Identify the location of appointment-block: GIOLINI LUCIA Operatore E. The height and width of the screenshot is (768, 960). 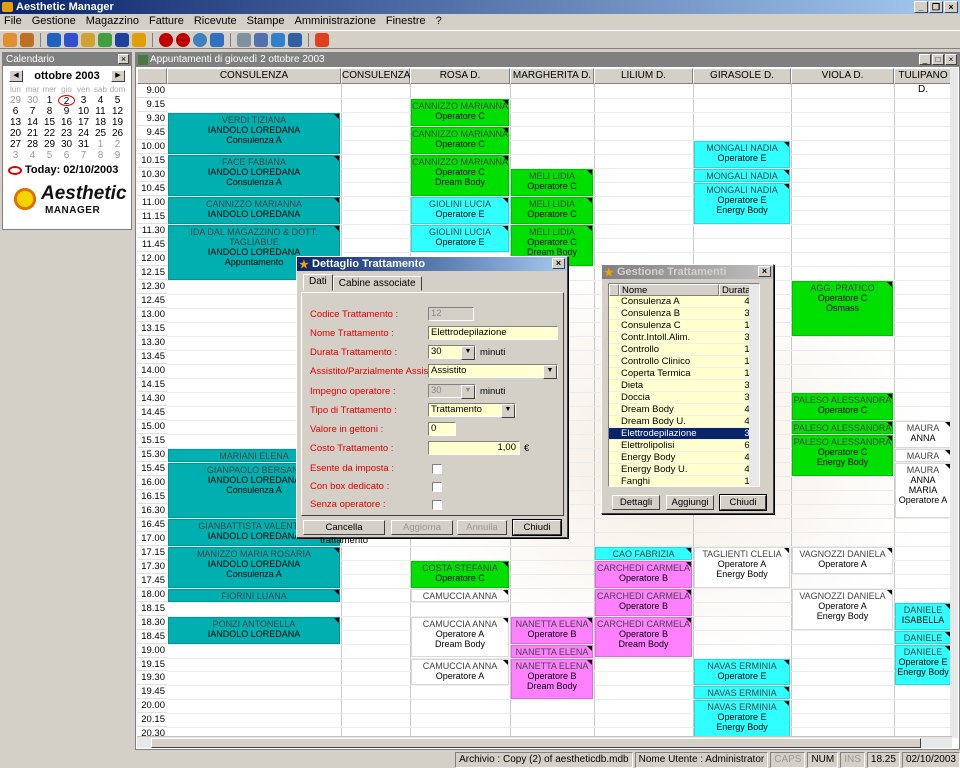
(460, 238).